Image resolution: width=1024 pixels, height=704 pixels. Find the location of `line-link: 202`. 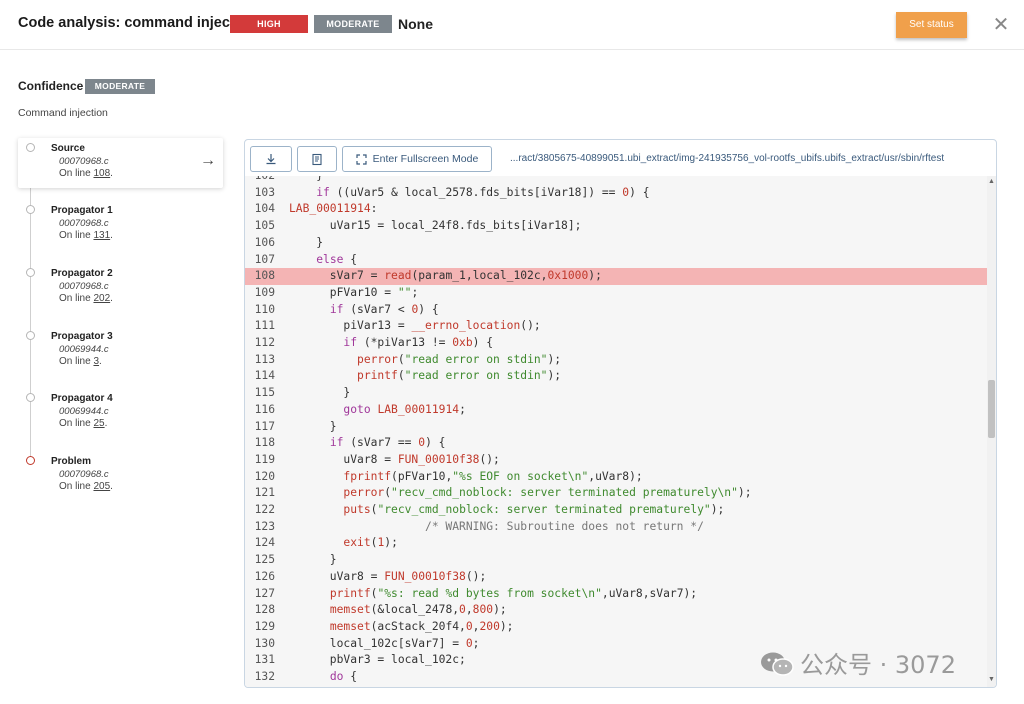

line-link: 202 is located at coordinates (101, 298).